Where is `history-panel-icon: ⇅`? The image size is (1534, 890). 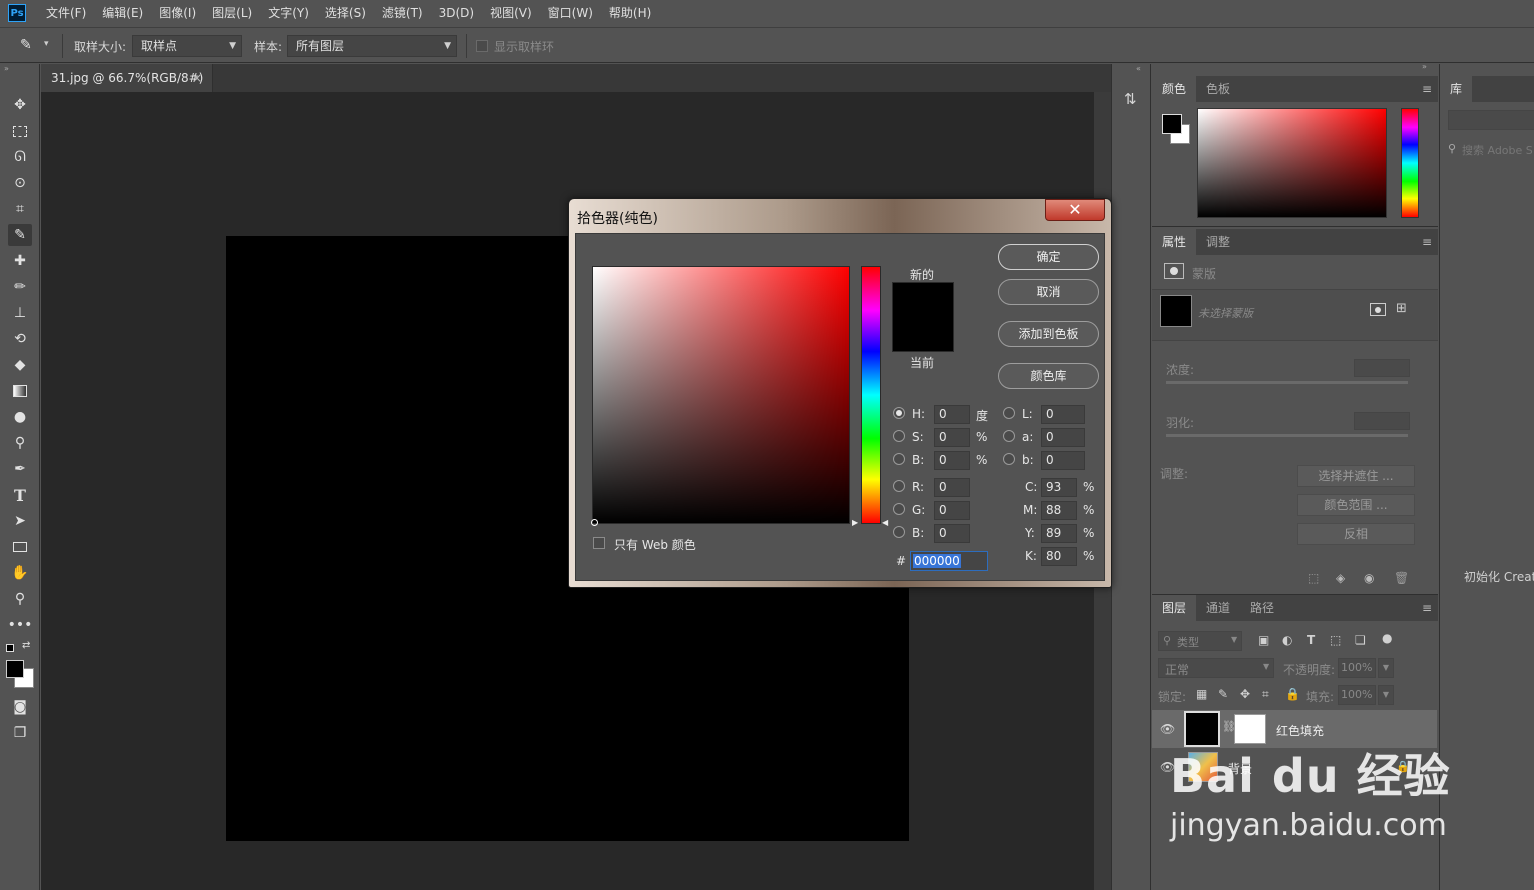
history-panel-icon: ⇅ is located at coordinates (1130, 99).